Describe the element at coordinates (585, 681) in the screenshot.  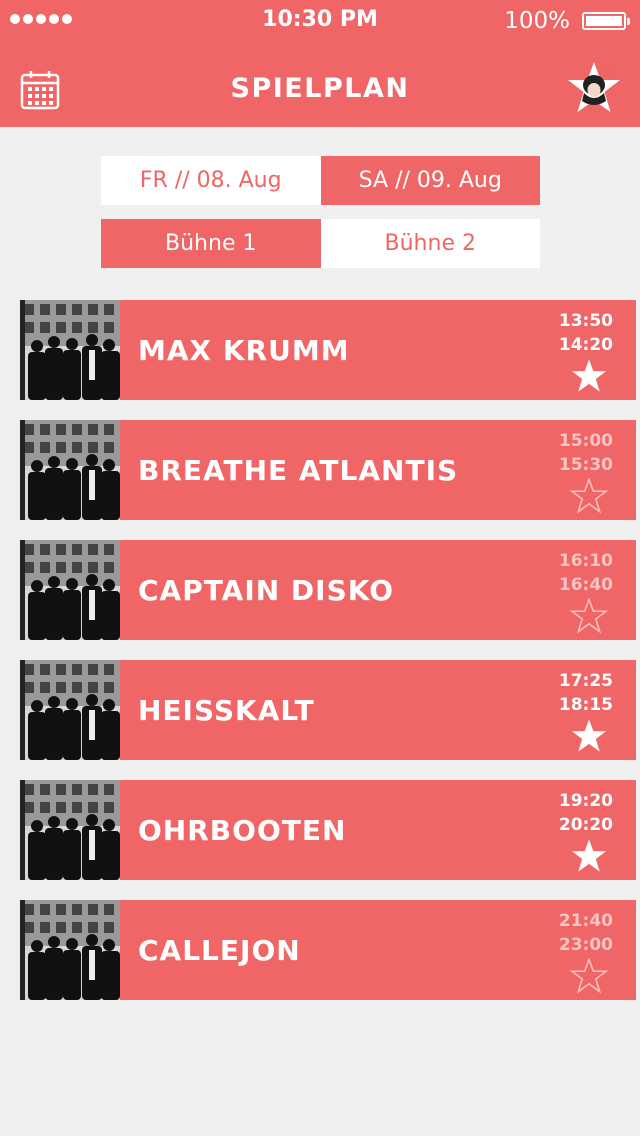
I see `start-time: 17:25` at that location.